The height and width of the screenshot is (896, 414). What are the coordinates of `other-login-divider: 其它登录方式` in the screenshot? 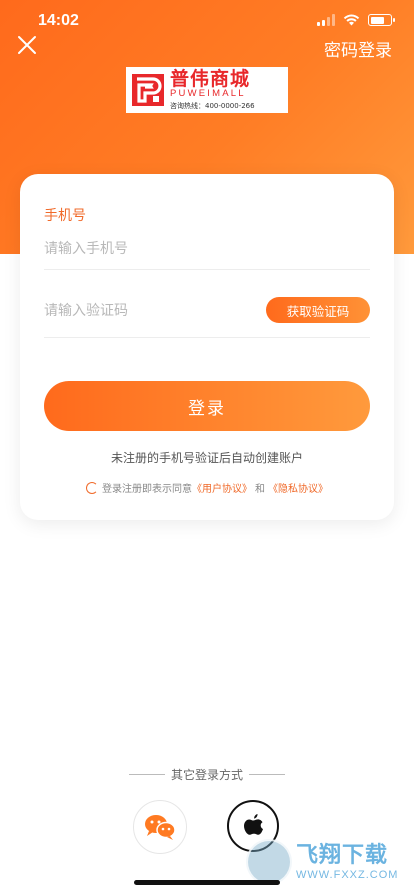 It's located at (207, 774).